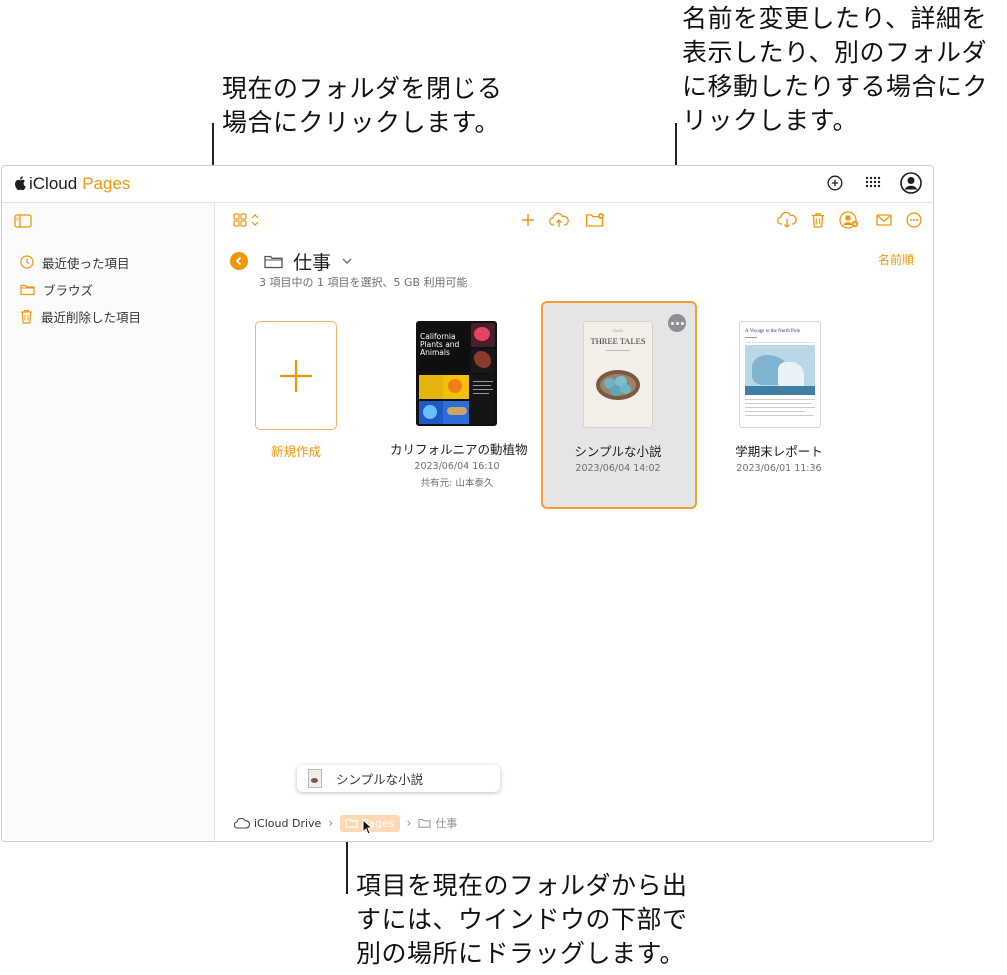  What do you see at coordinates (818, 220) in the screenshot?
I see `delete-icon` at bounding box center [818, 220].